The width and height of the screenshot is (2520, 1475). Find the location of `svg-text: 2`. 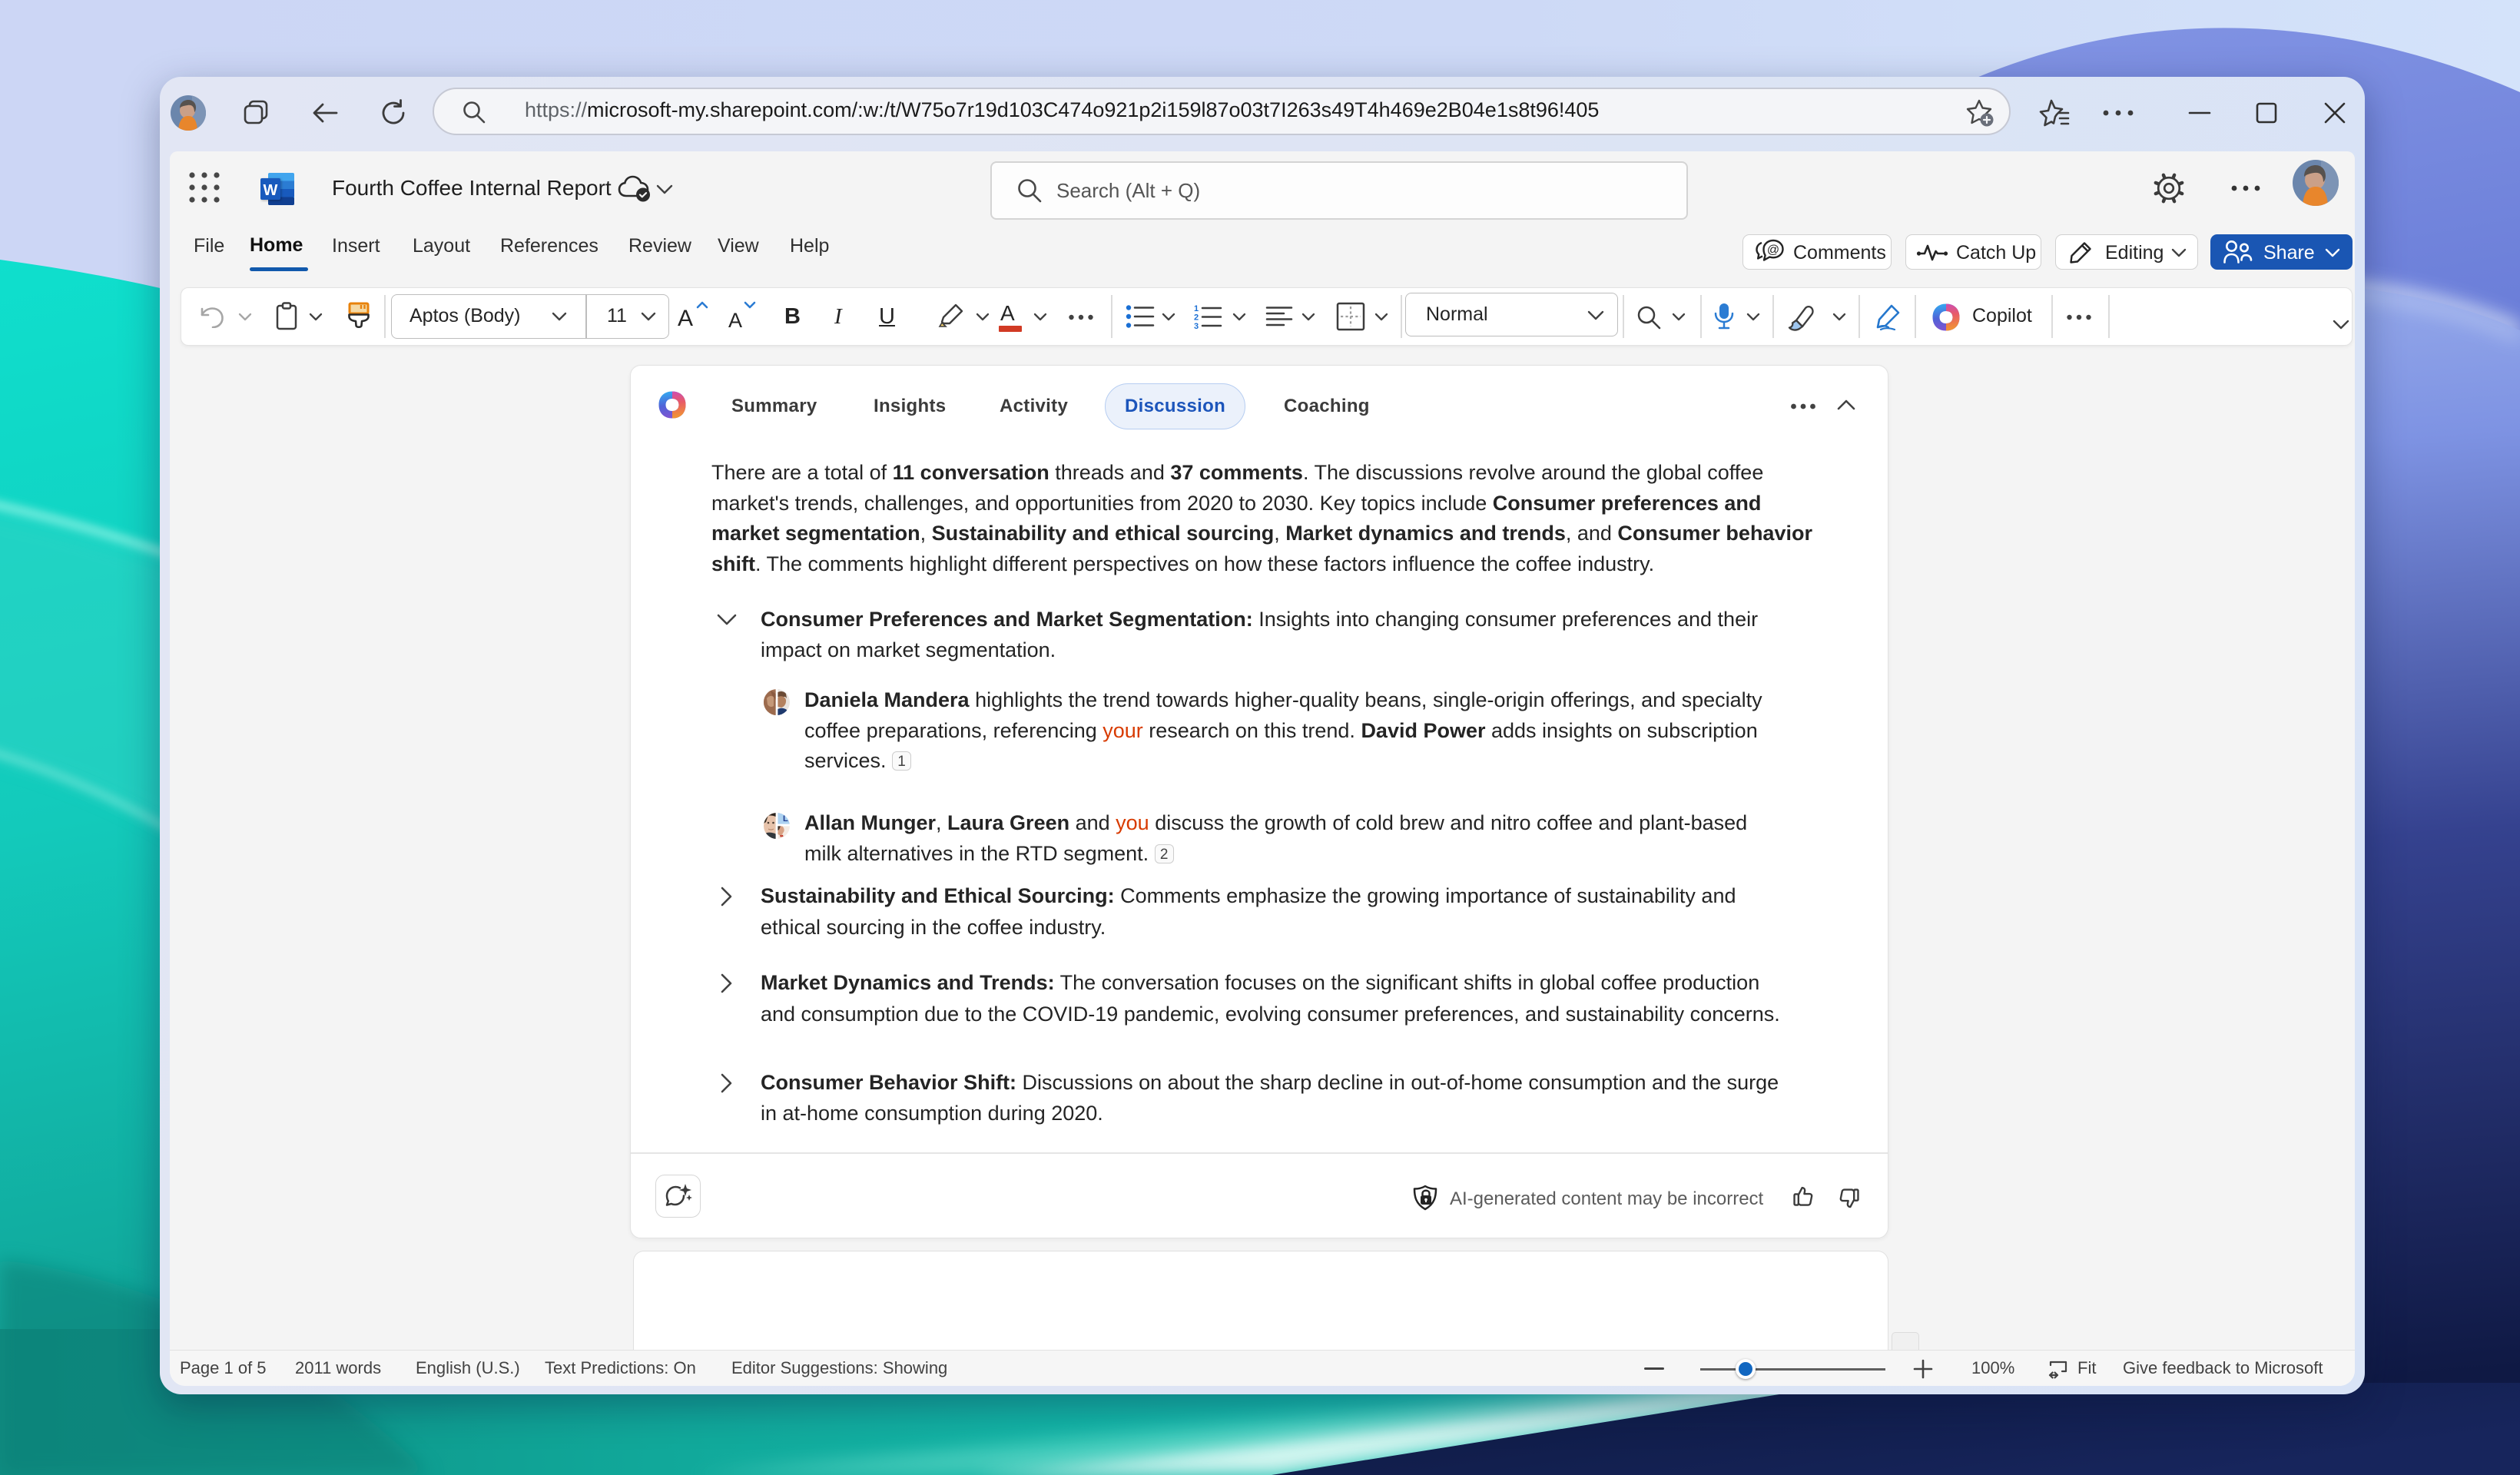

svg-text: 2 is located at coordinates (1197, 318).